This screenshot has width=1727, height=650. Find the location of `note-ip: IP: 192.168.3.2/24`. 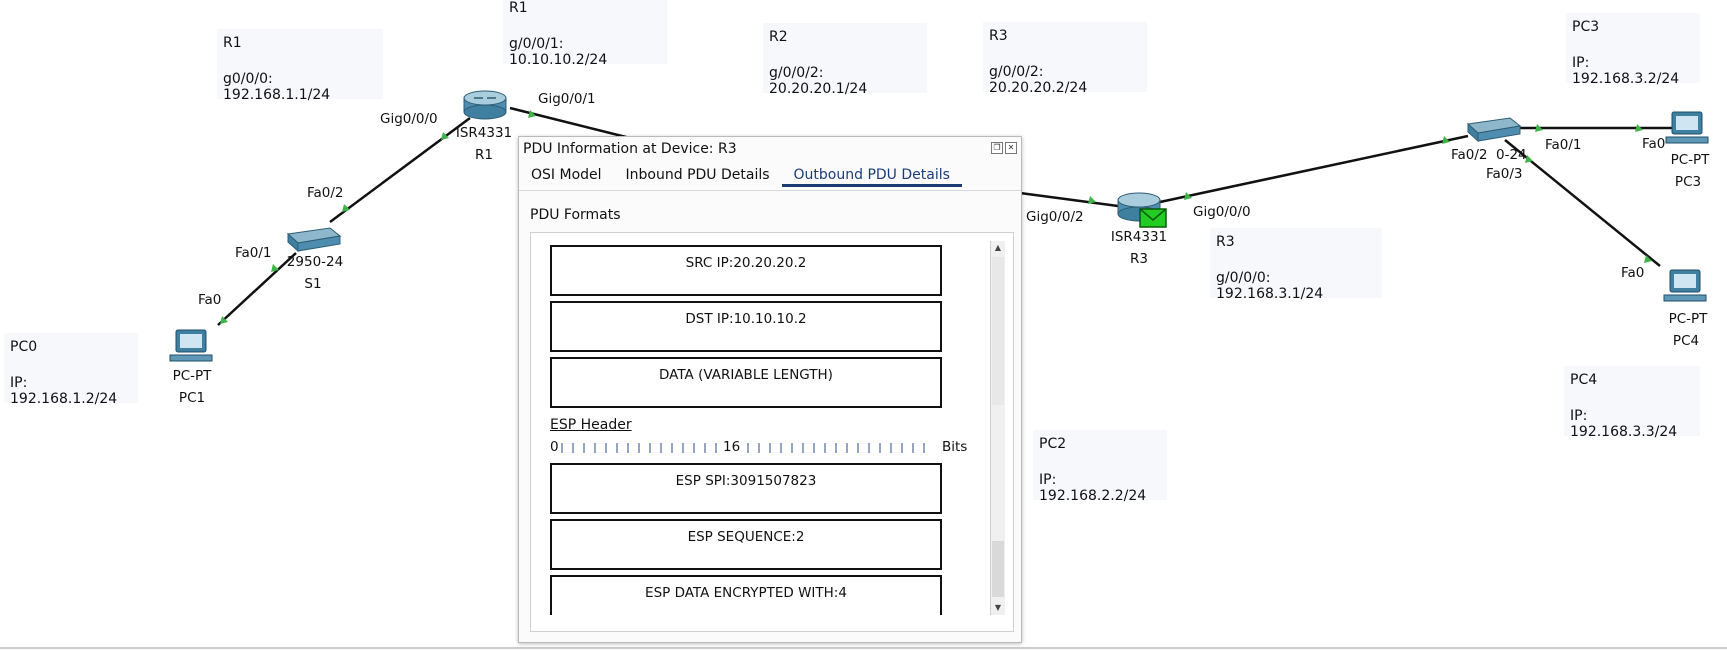

note-ip: IP: 192.168.3.2/24 is located at coordinates (1626, 71).